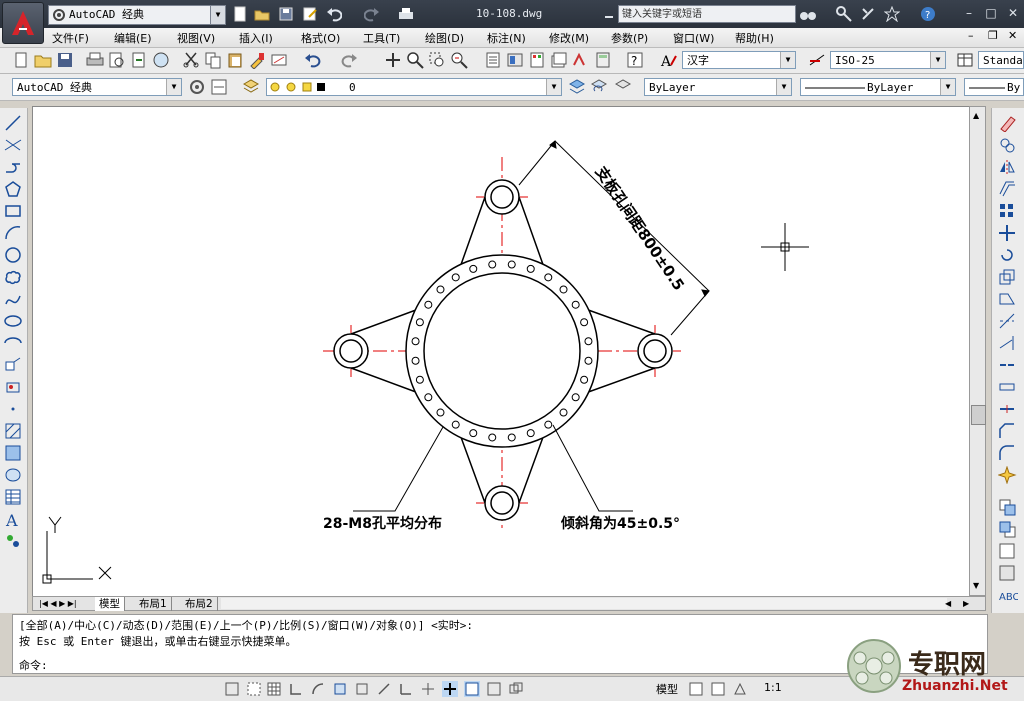 The width and height of the screenshot is (1024, 701). I want to click on annotation-icon, so click(740, 689).